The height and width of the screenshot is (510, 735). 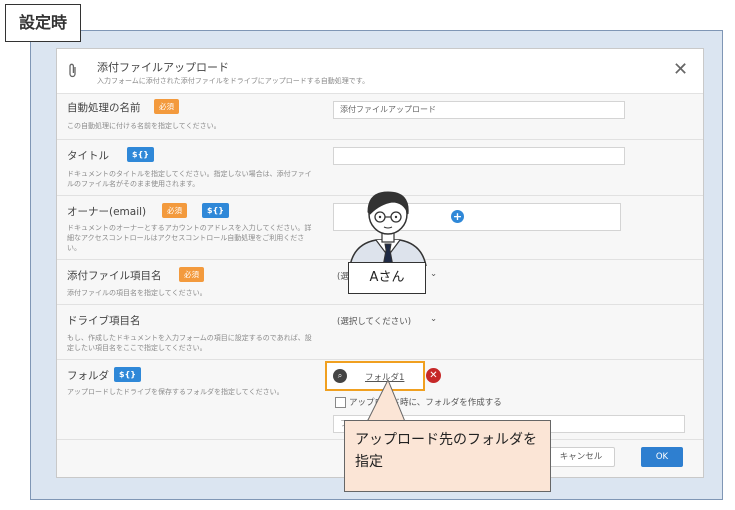 What do you see at coordinates (374, 321) in the screenshot?
I see `drive-select: (選択してください)` at bounding box center [374, 321].